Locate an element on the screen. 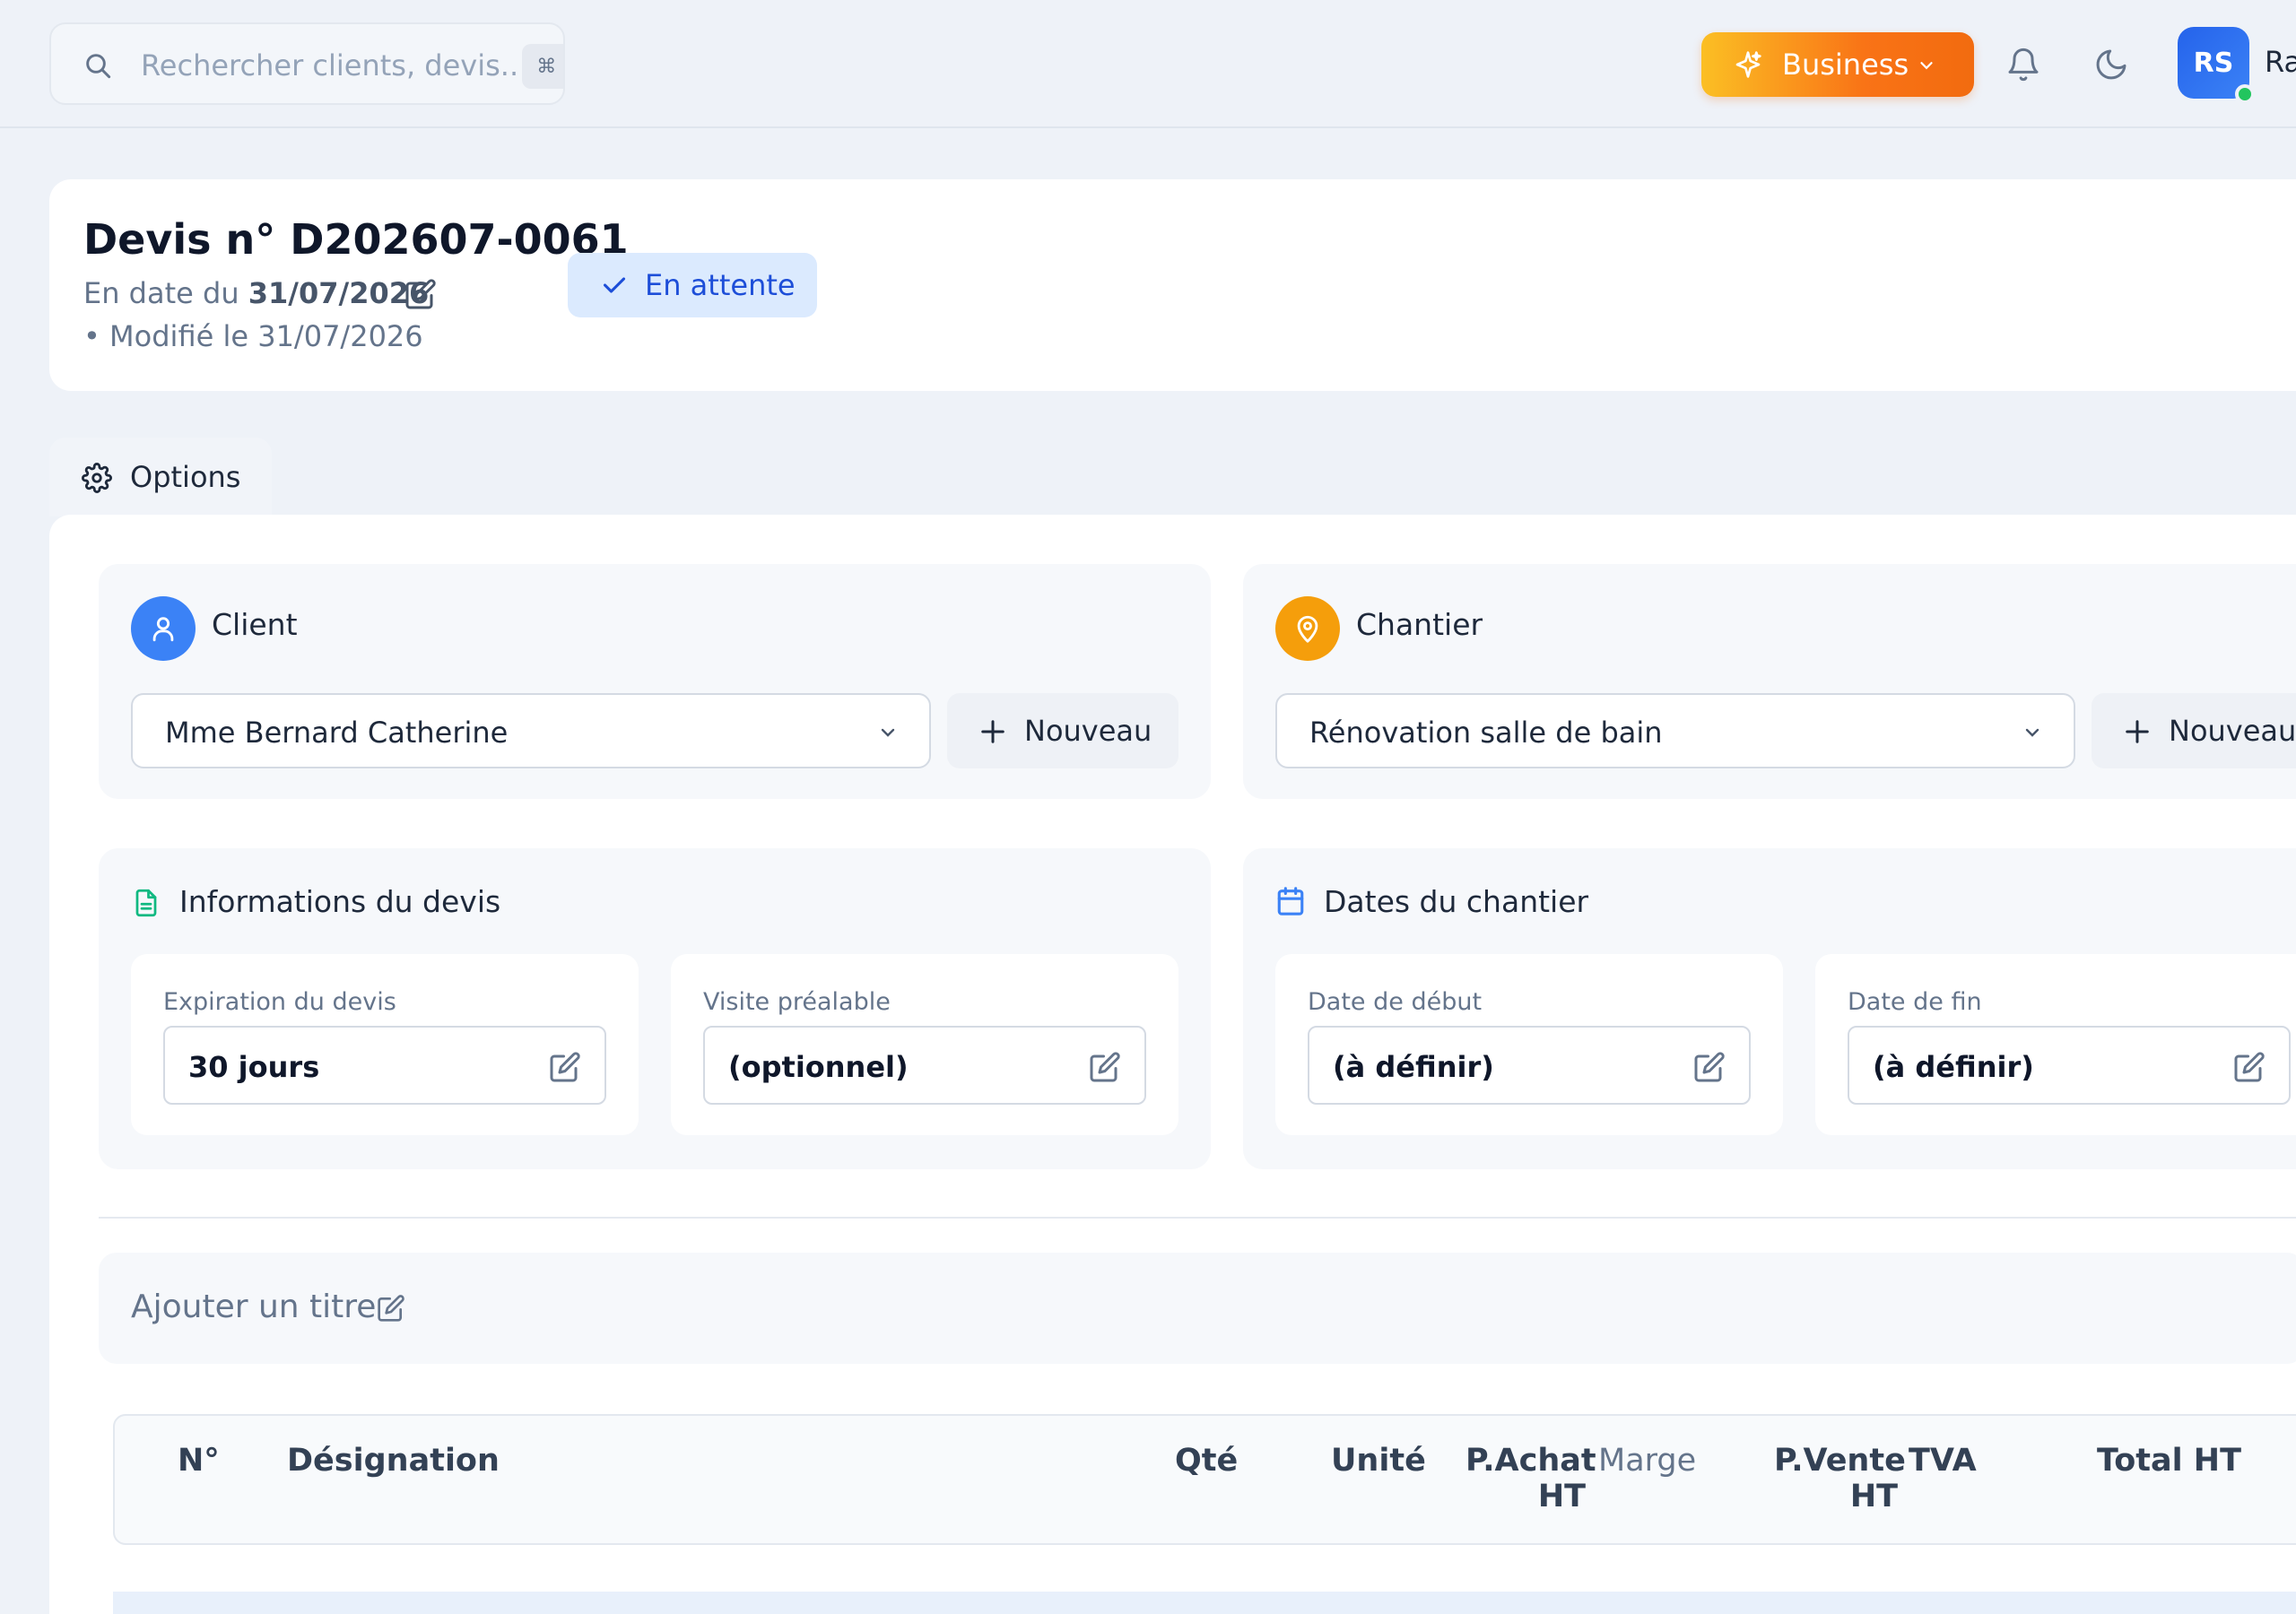  new-client-label: Nouveau is located at coordinates (1088, 731).